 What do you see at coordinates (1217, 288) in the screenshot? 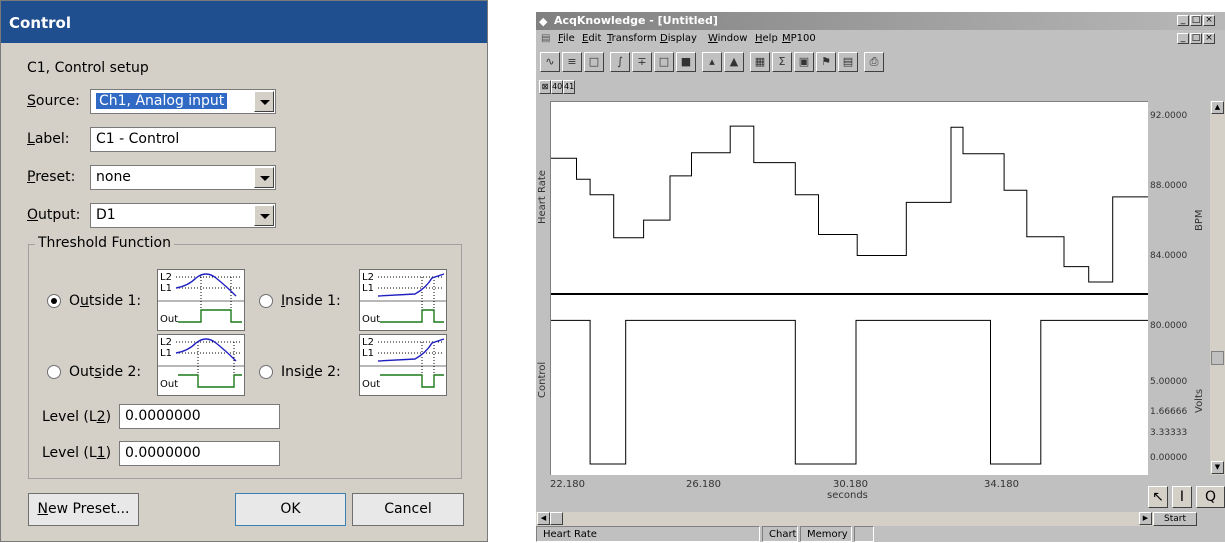
I see `vertical-scrollbar: ▲ ▼` at bounding box center [1217, 288].